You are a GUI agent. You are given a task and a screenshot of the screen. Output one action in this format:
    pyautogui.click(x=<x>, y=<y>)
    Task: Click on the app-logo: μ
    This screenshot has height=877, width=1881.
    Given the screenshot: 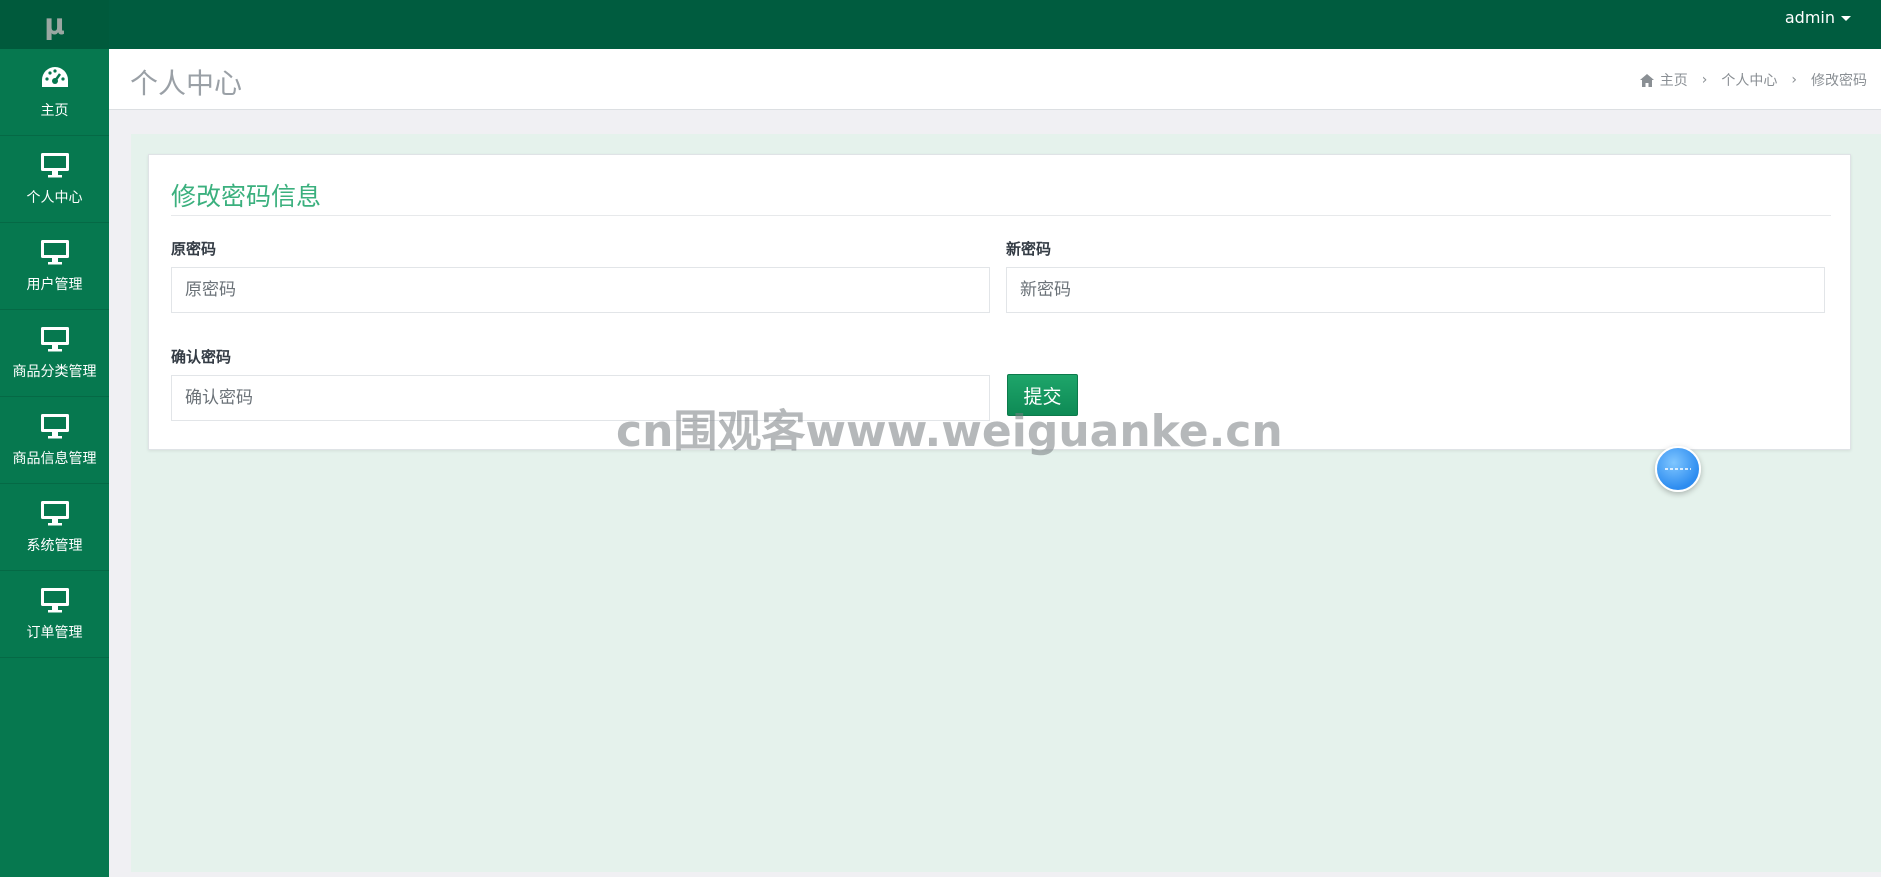 What is the action you would take?
    pyautogui.click(x=54, y=24)
    